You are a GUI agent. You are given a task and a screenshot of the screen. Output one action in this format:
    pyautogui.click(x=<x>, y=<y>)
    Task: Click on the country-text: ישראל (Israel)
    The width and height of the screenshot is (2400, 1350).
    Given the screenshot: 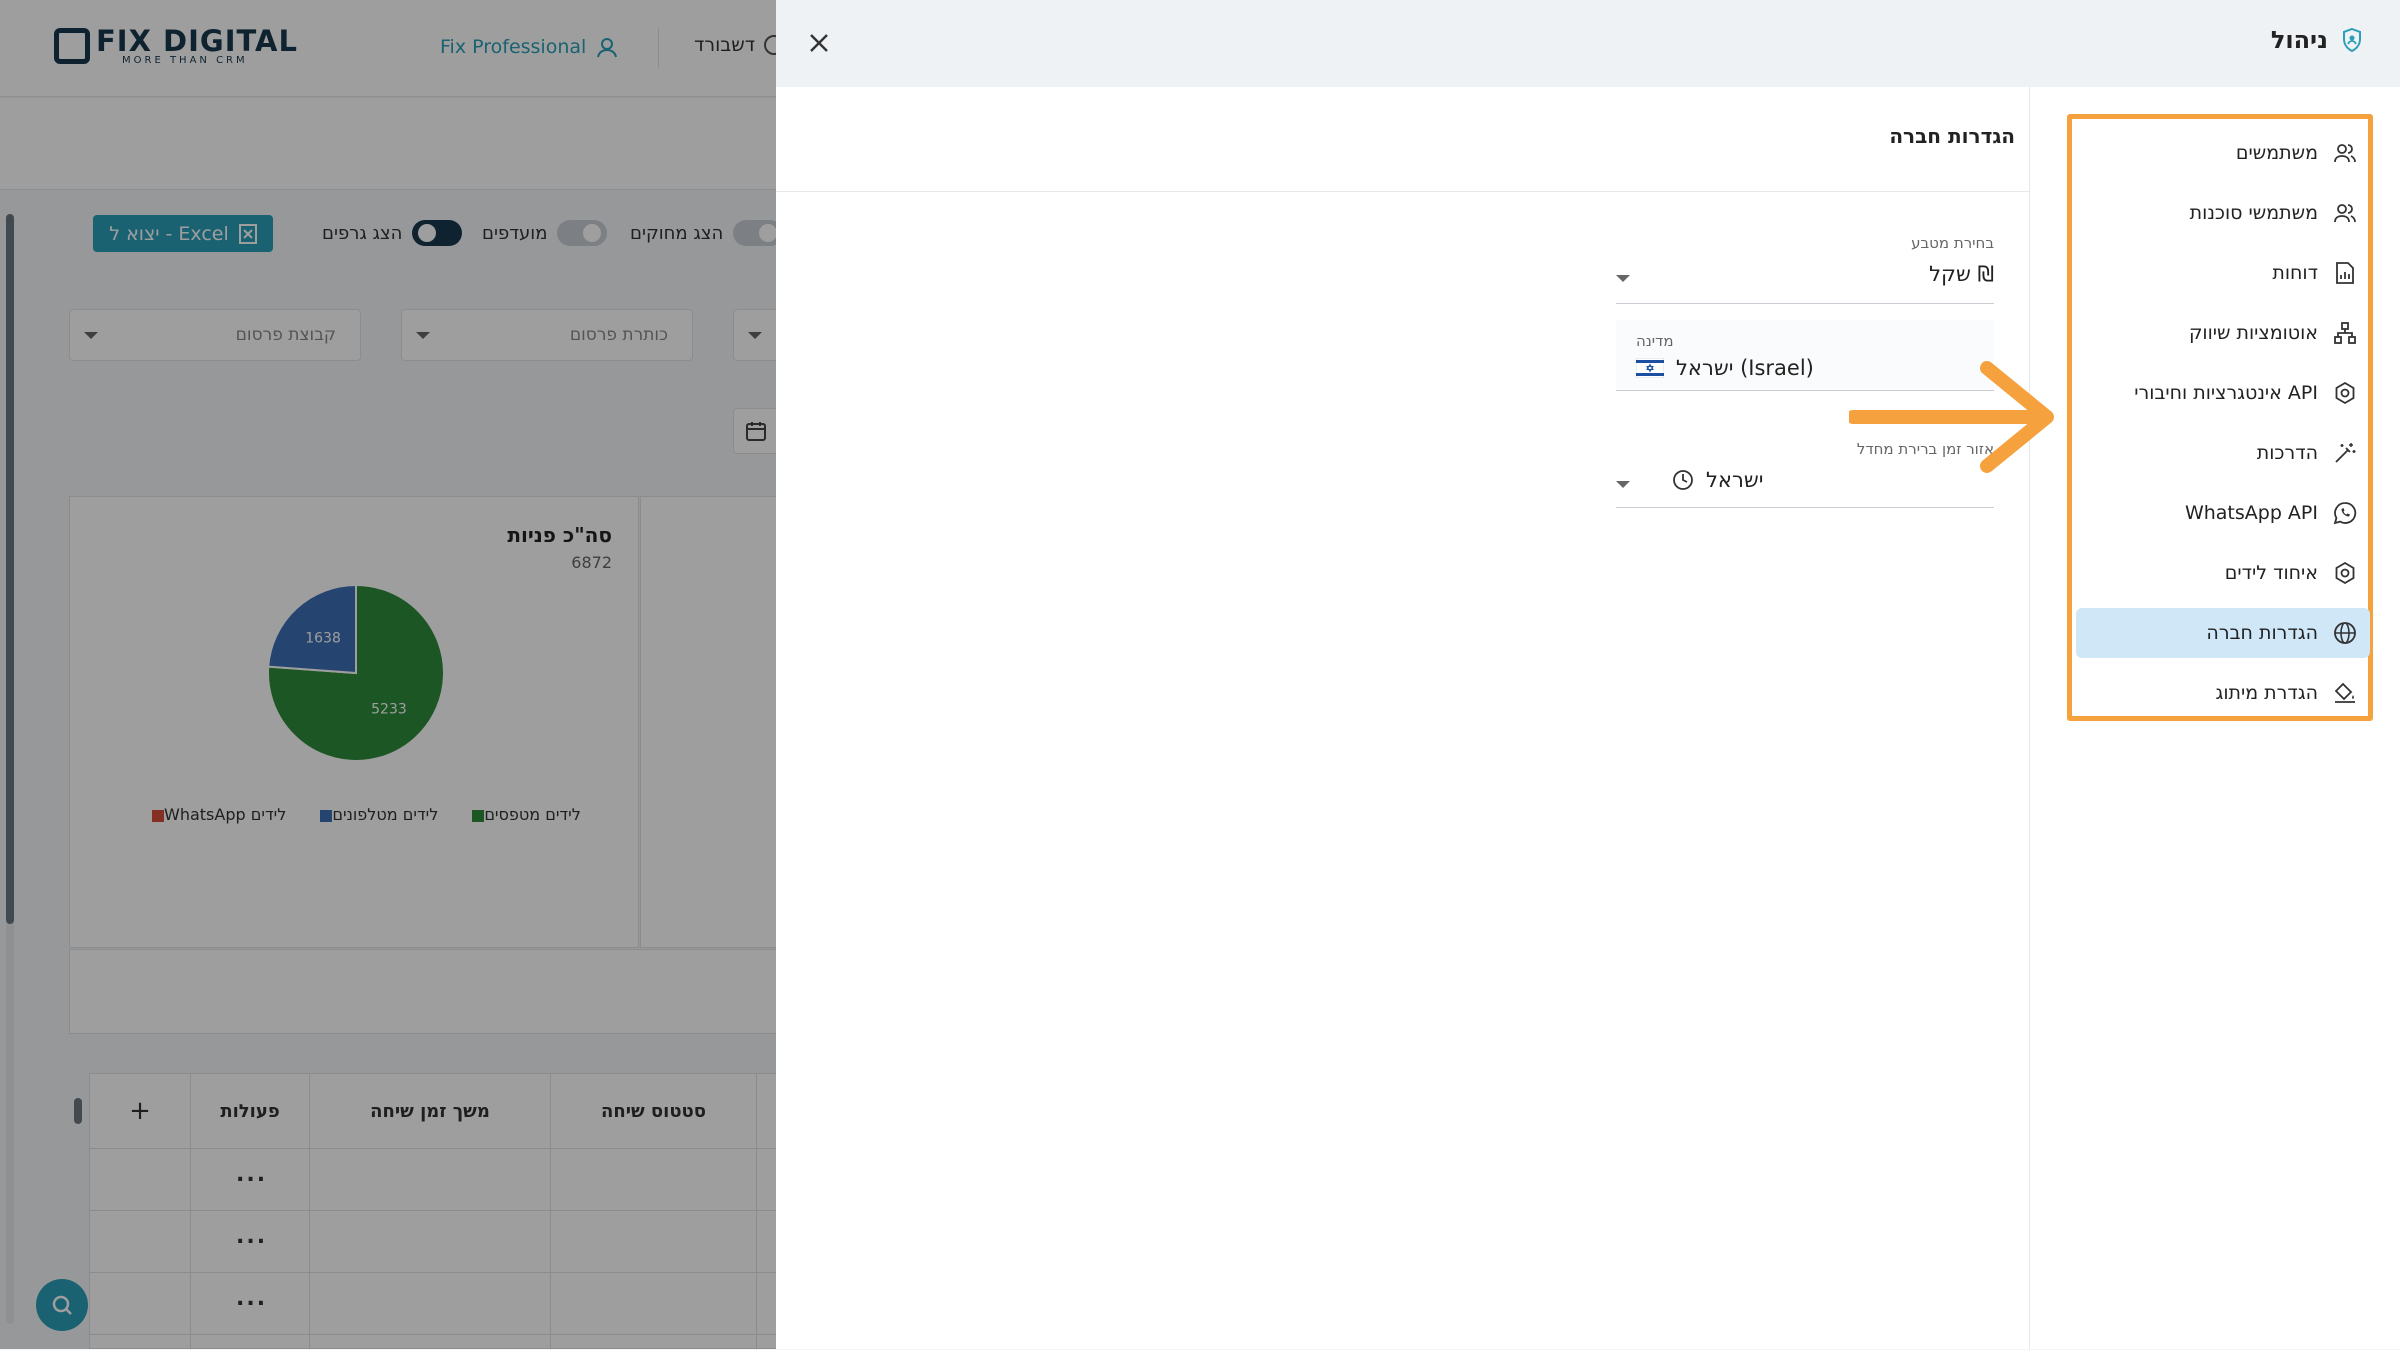 What is the action you would take?
    pyautogui.click(x=1745, y=368)
    